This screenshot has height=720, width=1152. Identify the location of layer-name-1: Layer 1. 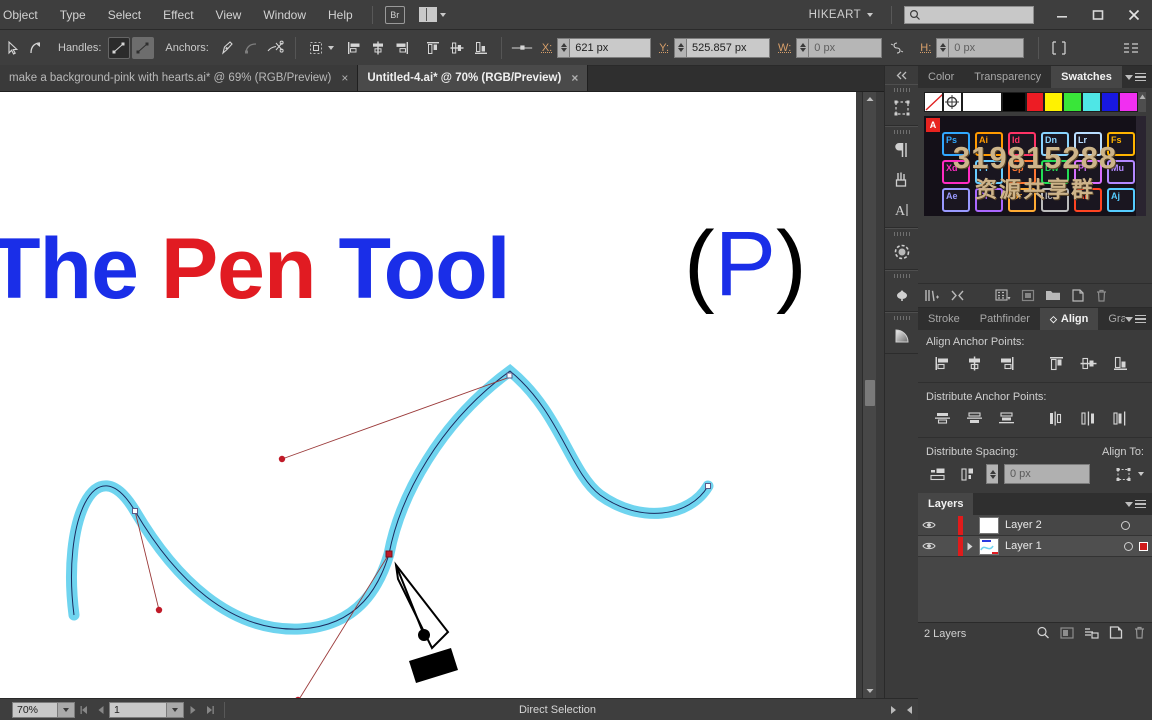
(1064, 546).